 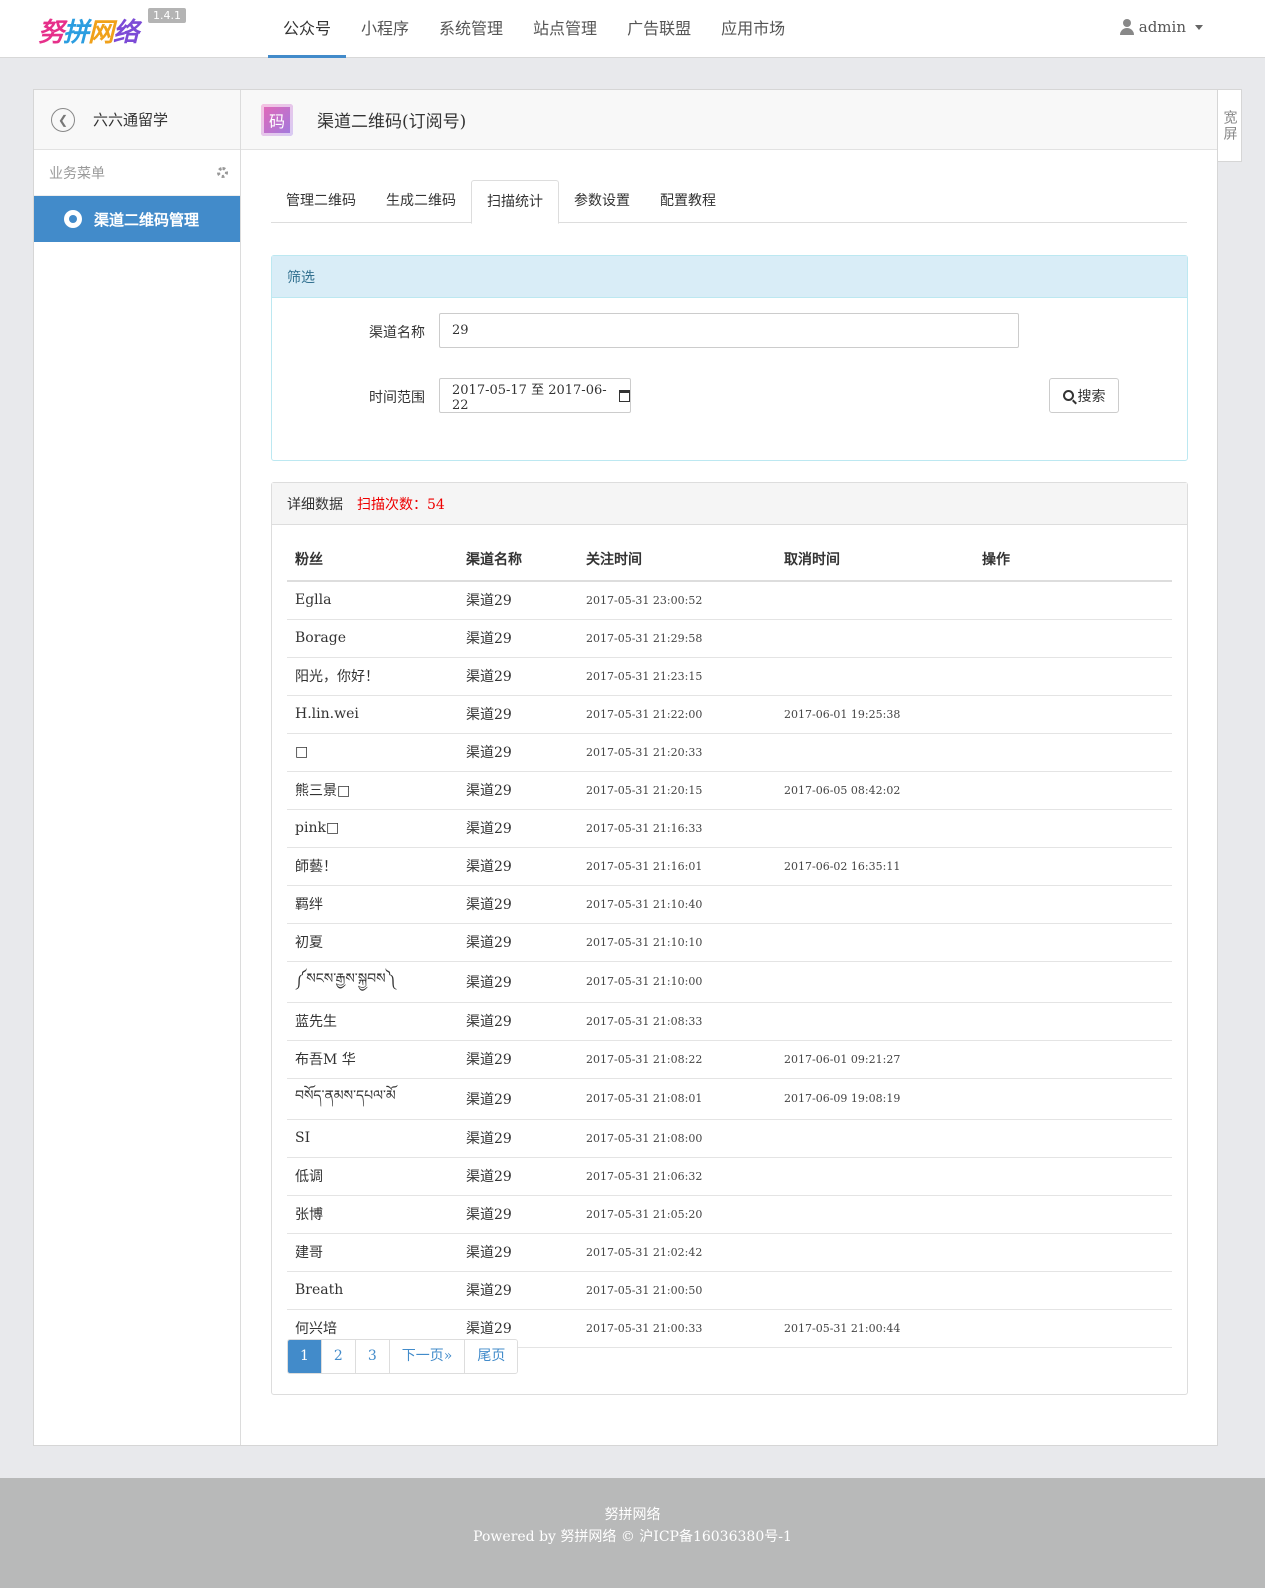 I want to click on table-row: Borage 渠道29 2017-05-31 21:29:58, so click(x=729, y=638).